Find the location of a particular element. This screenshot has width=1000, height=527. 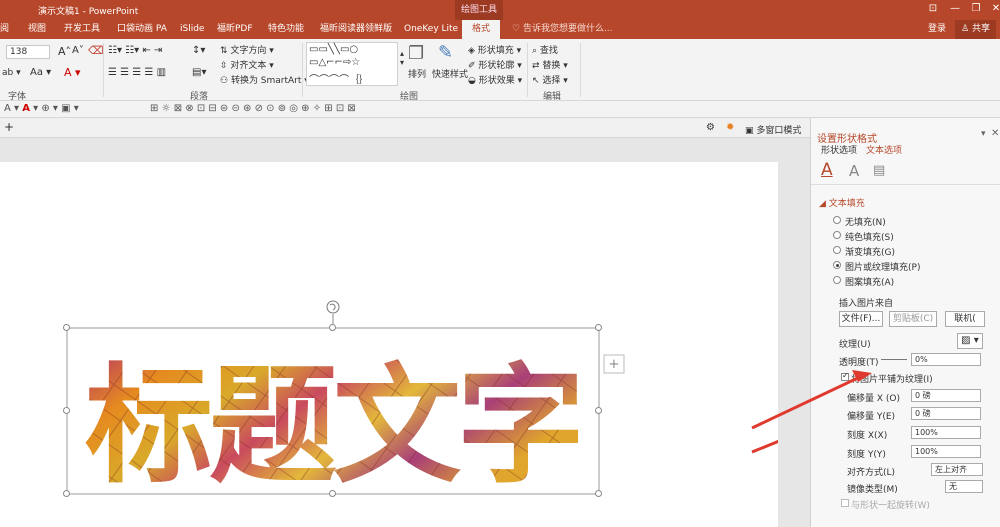

text-effects-icon: A is located at coordinates (854, 171).